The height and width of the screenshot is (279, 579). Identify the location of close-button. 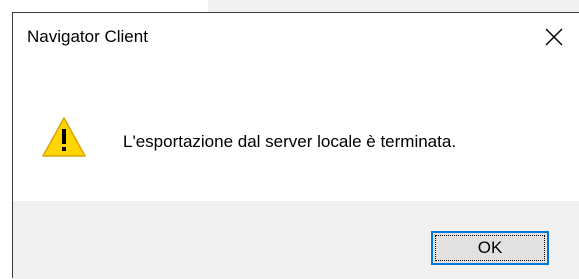
(554, 37).